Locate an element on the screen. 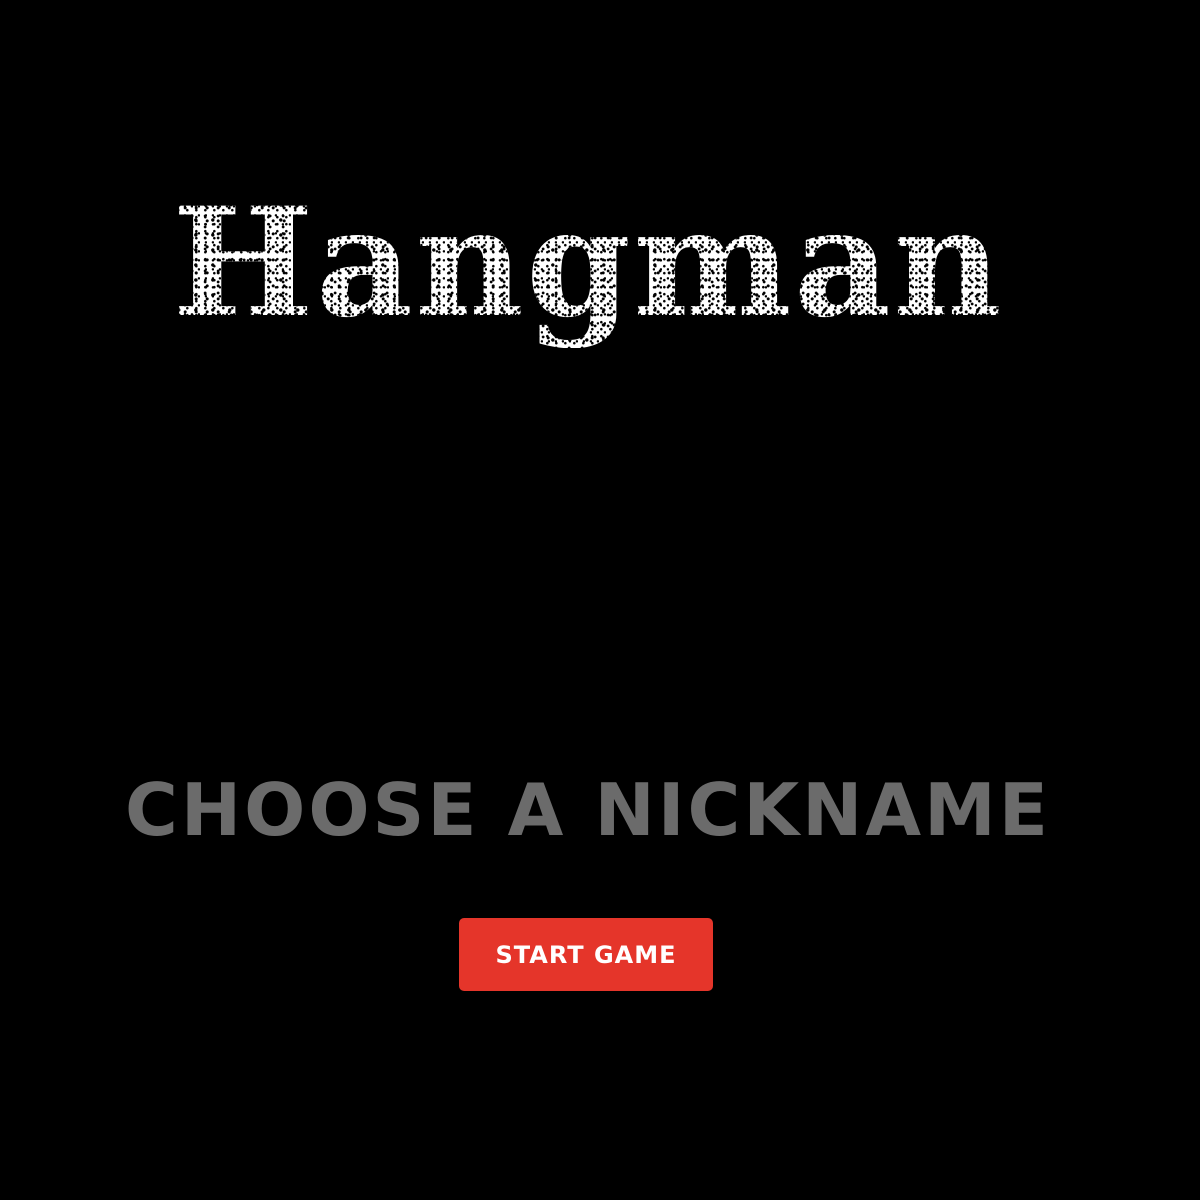 This screenshot has width=1200, height=1200. start-game-button: START GAME is located at coordinates (586, 954).